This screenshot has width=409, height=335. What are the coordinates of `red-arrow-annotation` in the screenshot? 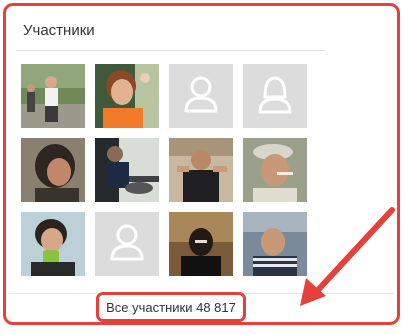 It's located at (347, 256).